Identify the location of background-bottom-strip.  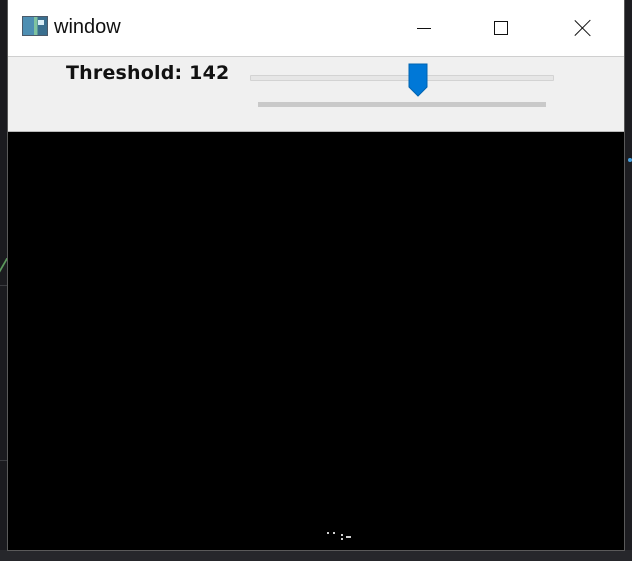
(316, 555).